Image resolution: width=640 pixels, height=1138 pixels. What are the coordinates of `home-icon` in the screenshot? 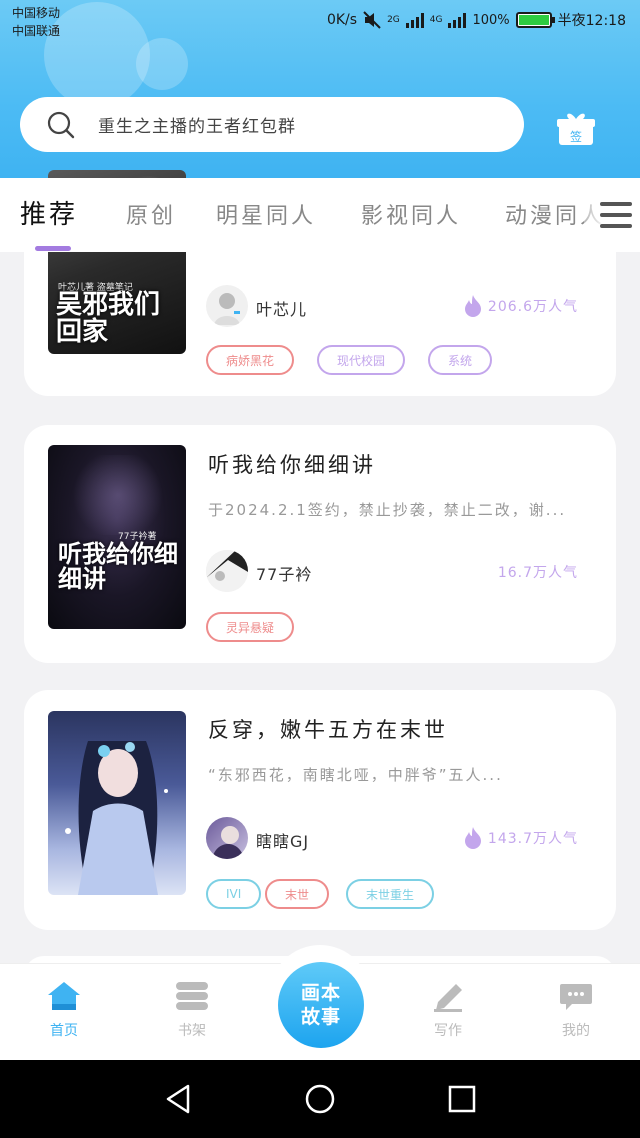 It's located at (64, 996).